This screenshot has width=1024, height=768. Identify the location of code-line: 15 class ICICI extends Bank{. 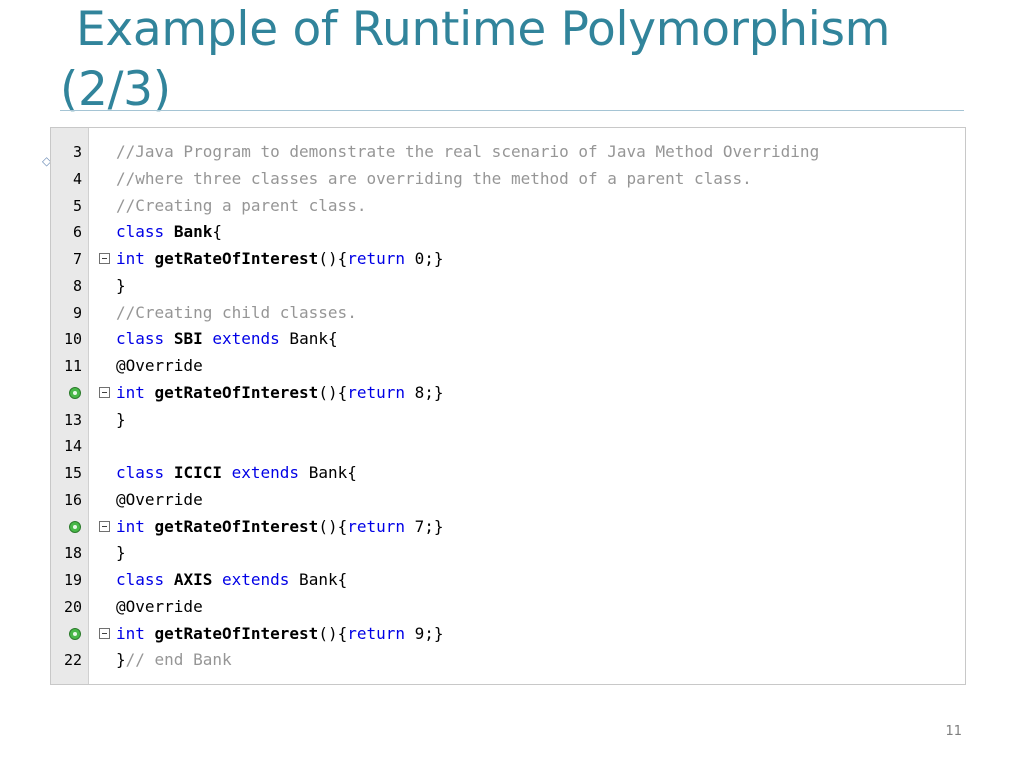
(508, 473).